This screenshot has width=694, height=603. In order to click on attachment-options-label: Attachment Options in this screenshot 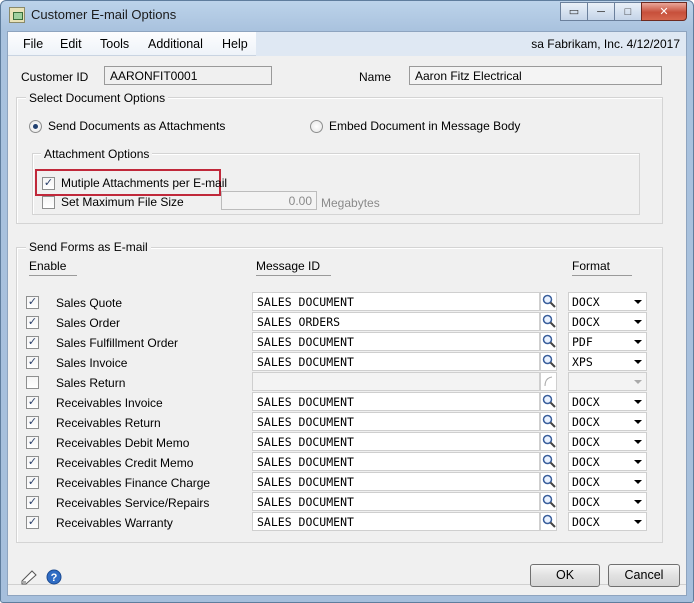, I will do `click(97, 154)`.